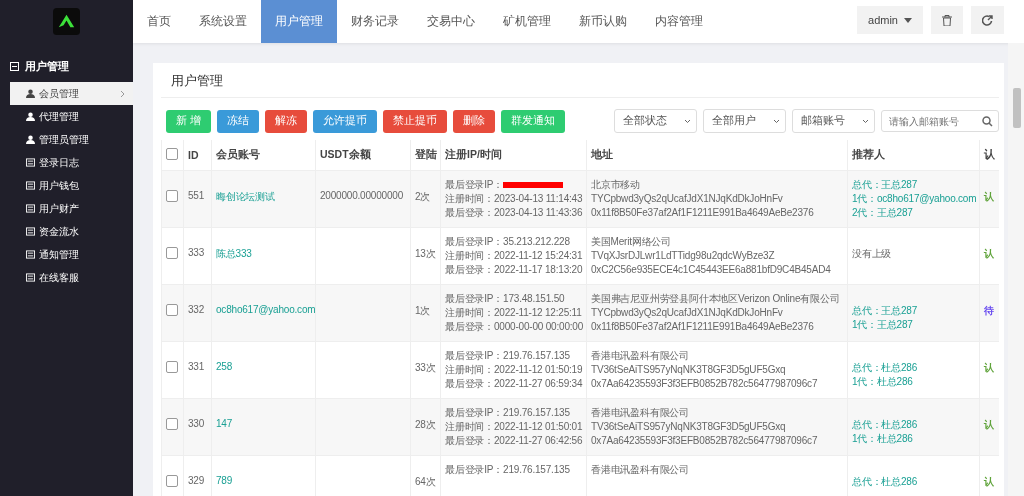 The image size is (1024, 496). I want to click on action-button: 禁止提币, so click(414, 121).